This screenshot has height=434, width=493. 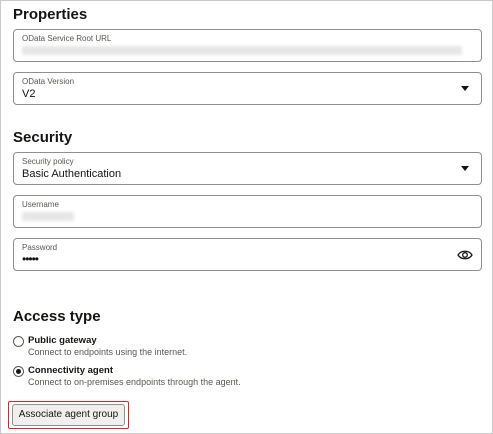 I want to click on password-label: Password, so click(x=40, y=247).